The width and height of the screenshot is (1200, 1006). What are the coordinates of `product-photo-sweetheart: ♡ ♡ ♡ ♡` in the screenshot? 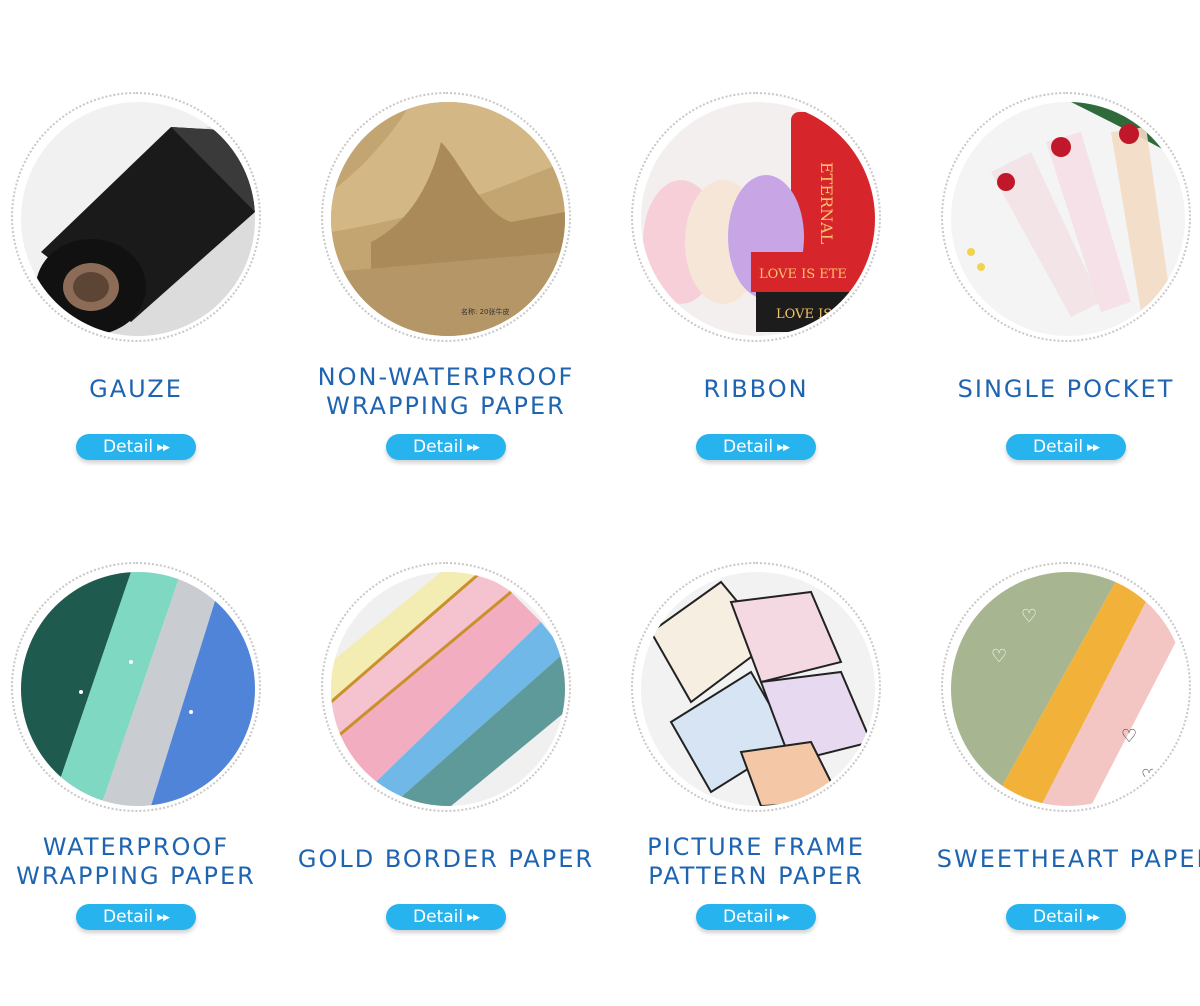 It's located at (1068, 689).